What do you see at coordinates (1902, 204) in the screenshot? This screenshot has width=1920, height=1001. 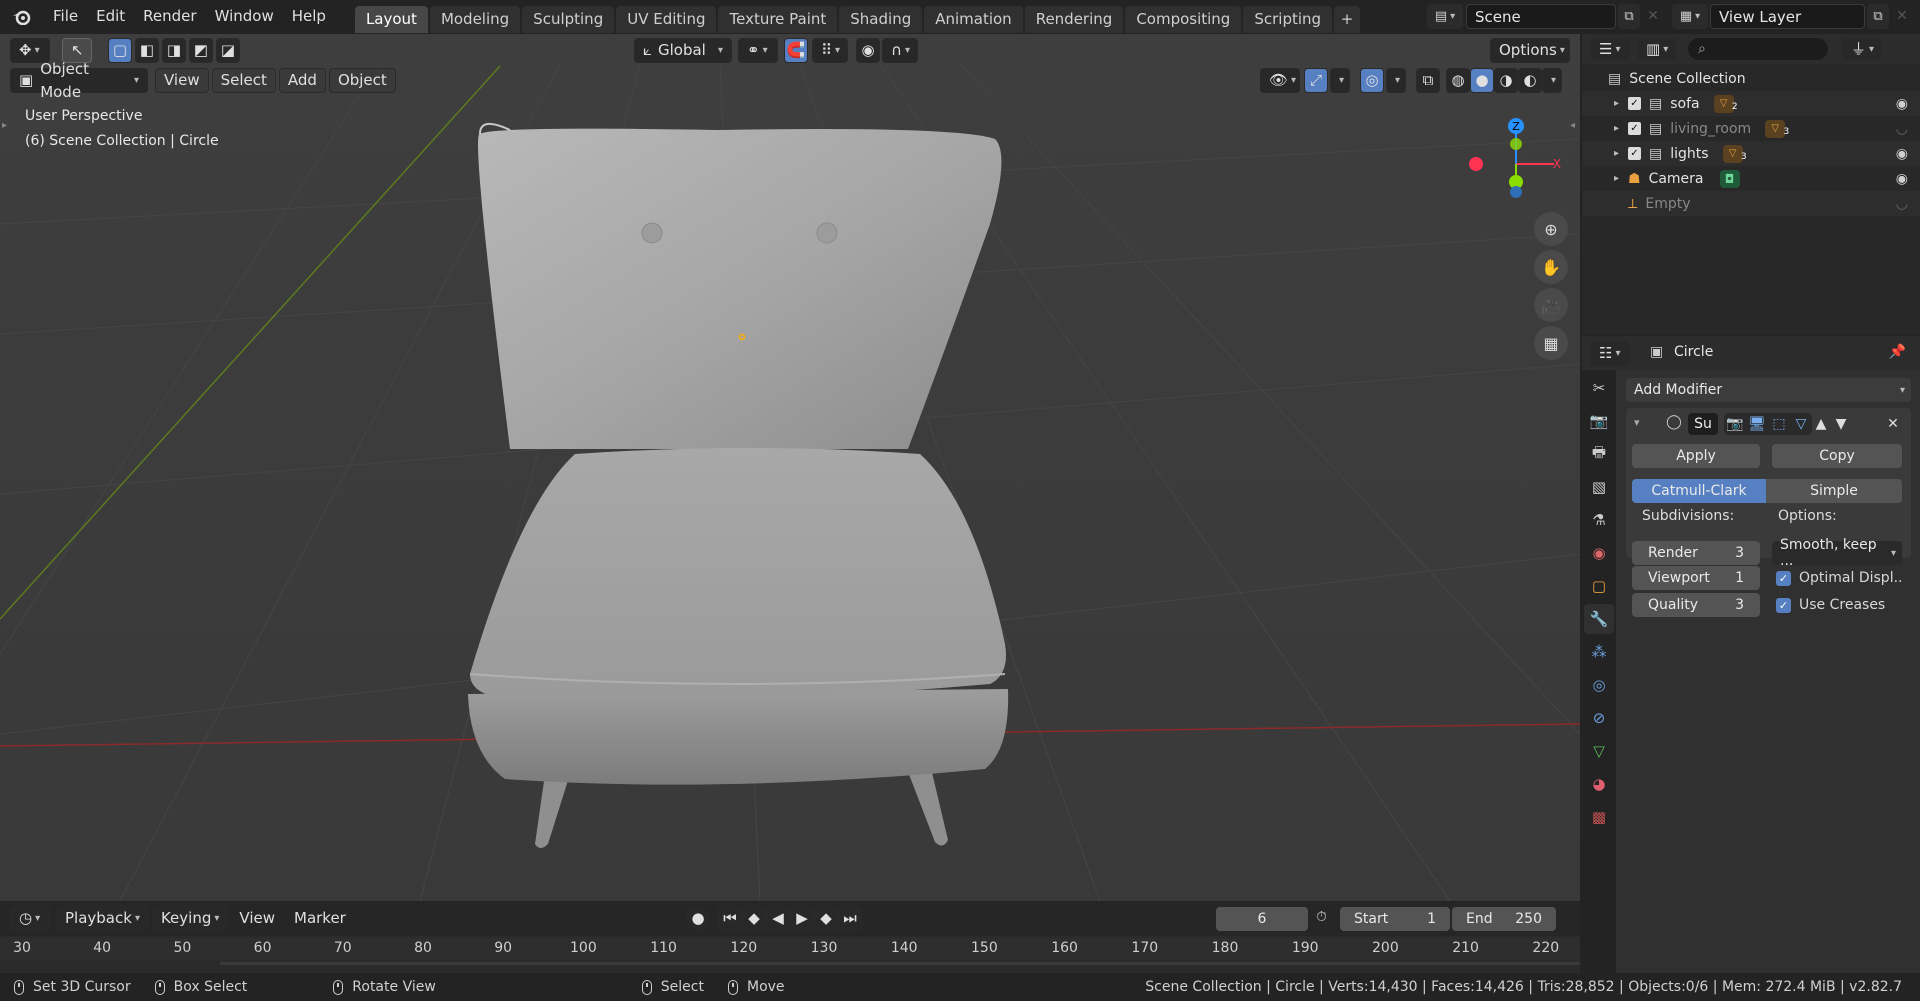 I see `eye-hidden-icon: ◡` at bounding box center [1902, 204].